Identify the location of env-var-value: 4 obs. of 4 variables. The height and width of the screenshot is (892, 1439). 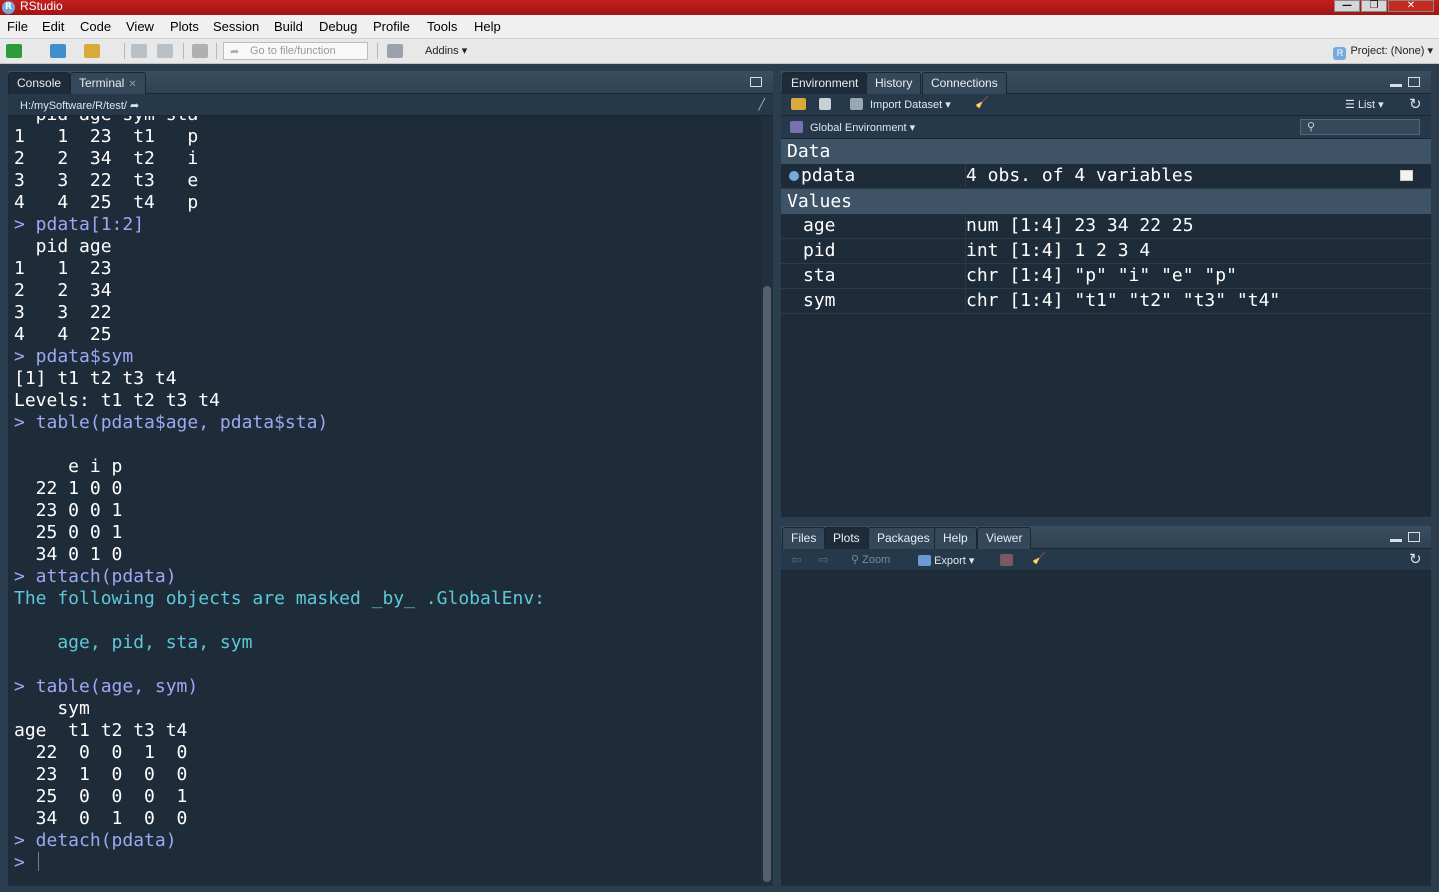
(1198, 175).